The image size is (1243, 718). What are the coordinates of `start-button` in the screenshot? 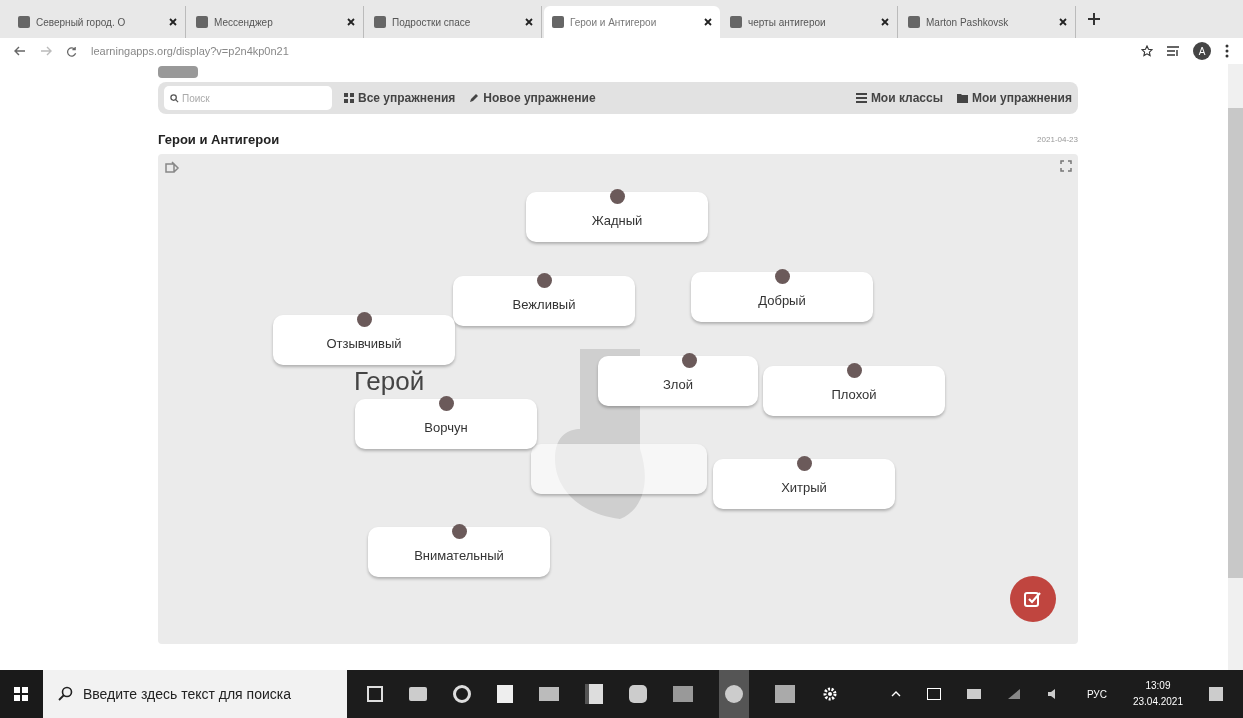 It's located at (21, 694).